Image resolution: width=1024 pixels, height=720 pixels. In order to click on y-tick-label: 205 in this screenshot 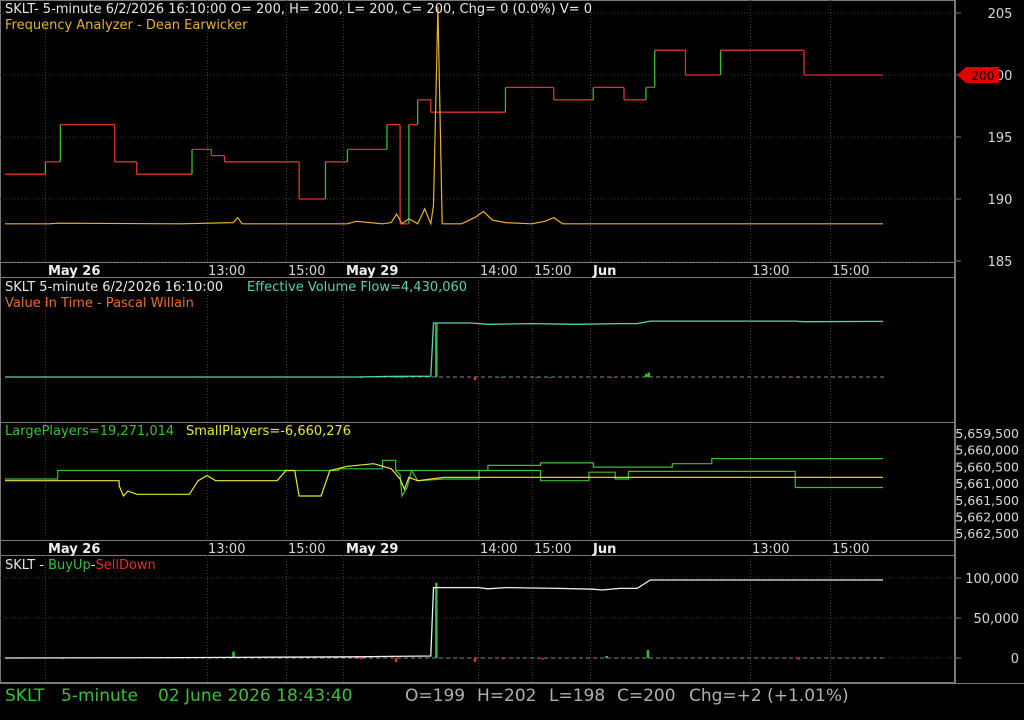, I will do `click(1000, 14)`.